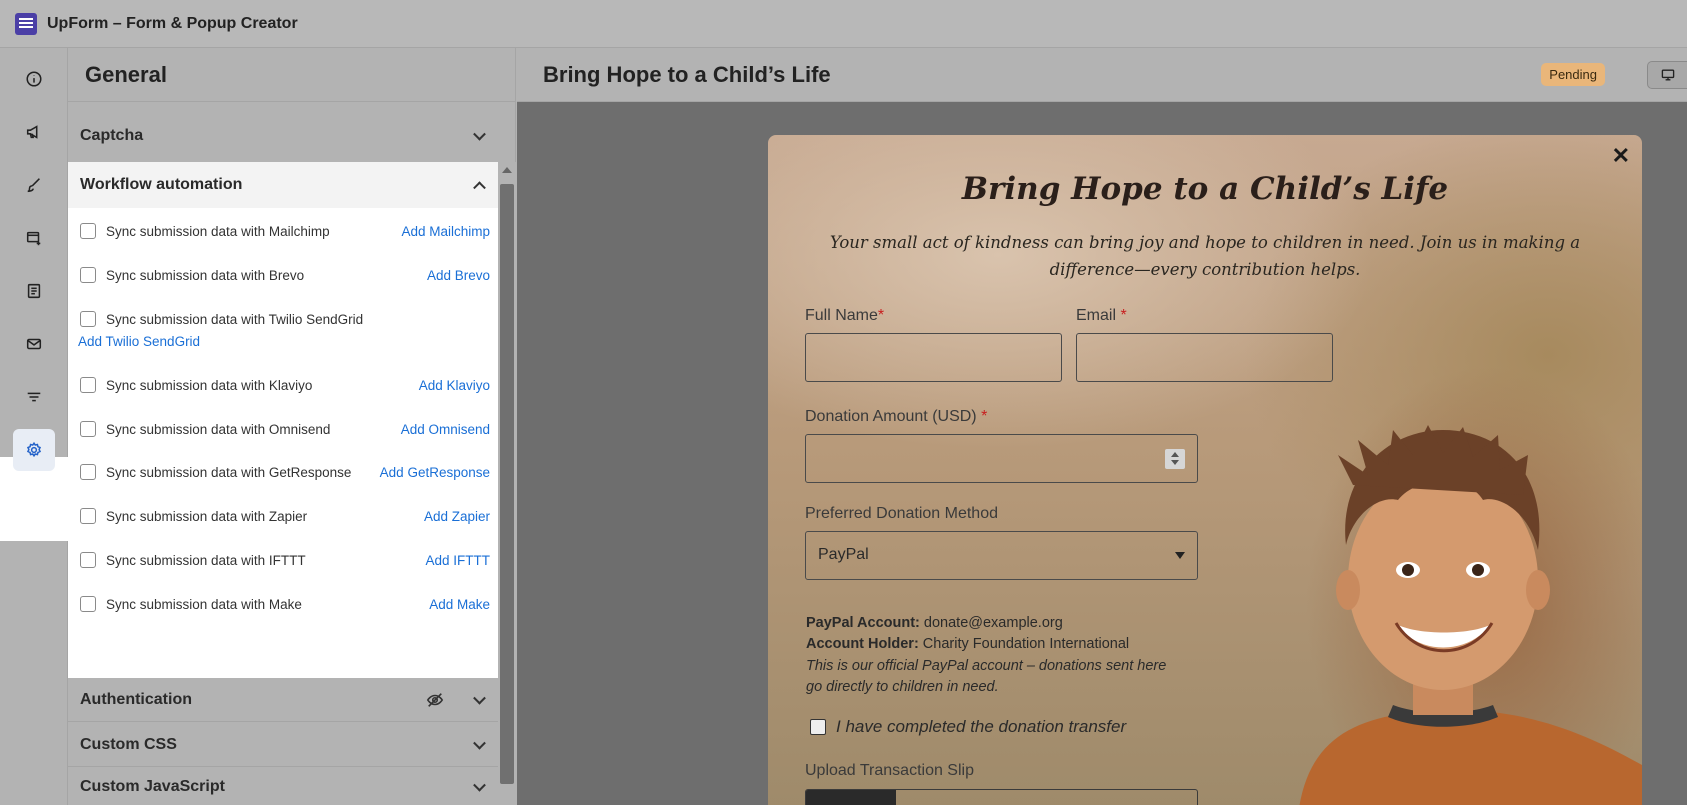 Image resolution: width=1687 pixels, height=805 pixels. What do you see at coordinates (283, 136) in the screenshot?
I see `captcha-section-header: Captcha` at bounding box center [283, 136].